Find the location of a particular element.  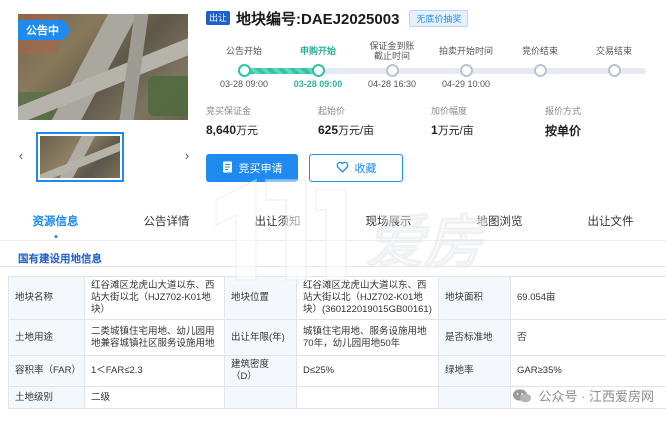

start-price-unit: 万元/亩 is located at coordinates (356, 131).